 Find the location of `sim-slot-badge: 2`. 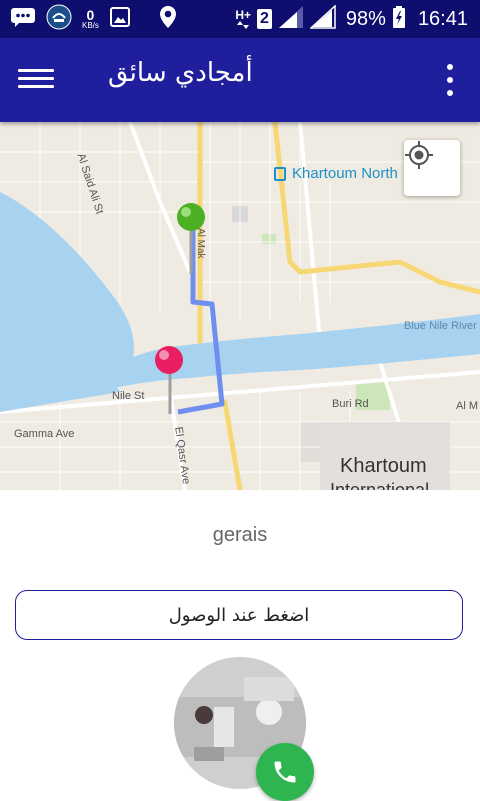

sim-slot-badge: 2 is located at coordinates (264, 19).